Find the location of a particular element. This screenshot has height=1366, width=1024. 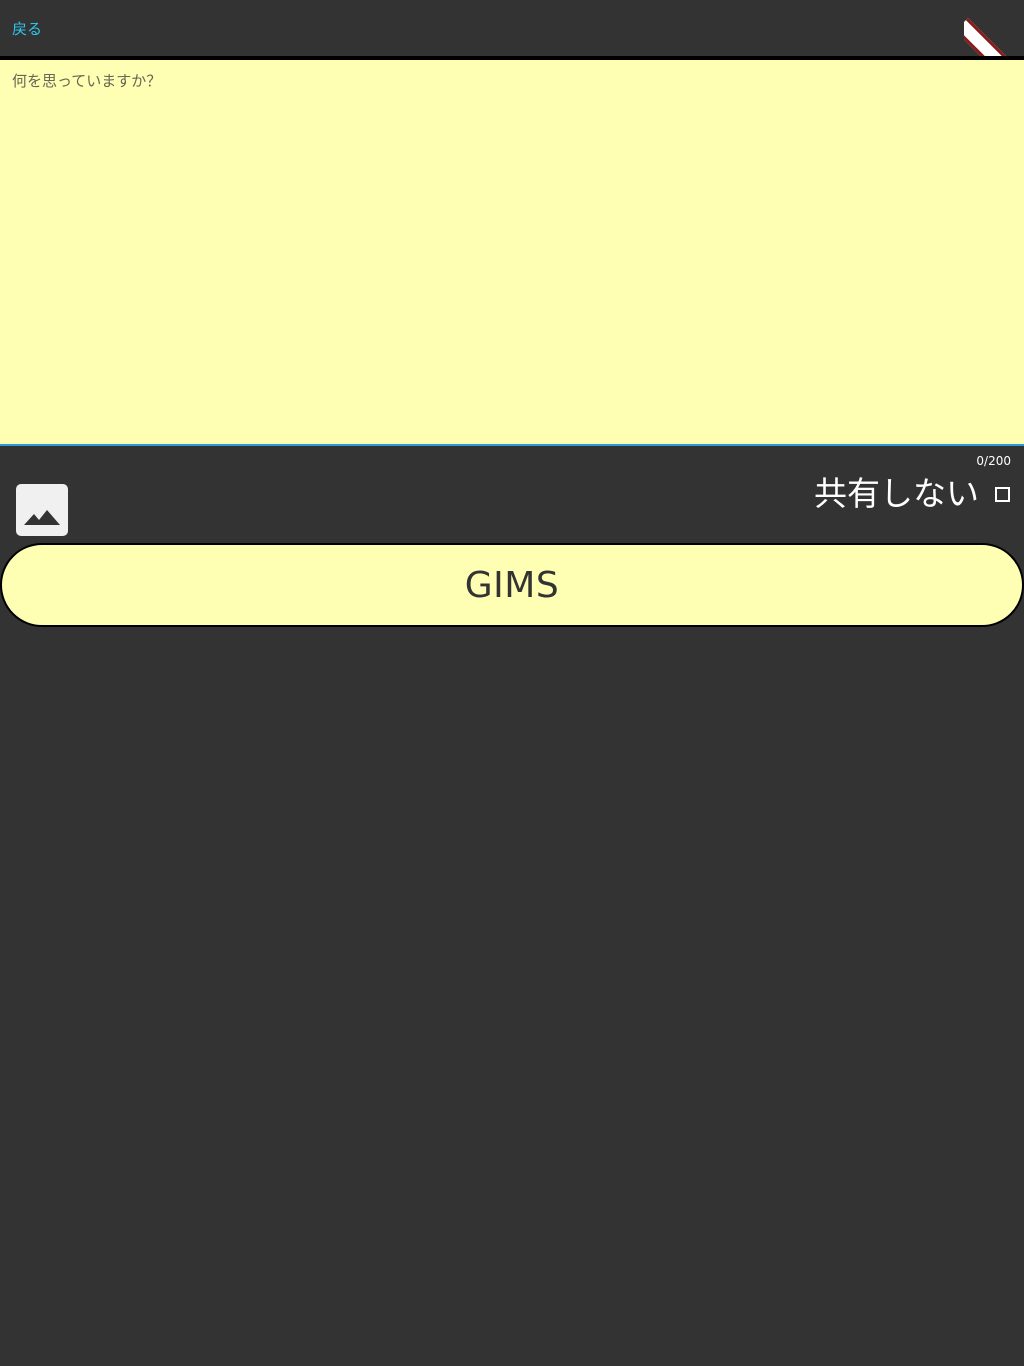

debug-banner-stripe is located at coordinates (994, 39).